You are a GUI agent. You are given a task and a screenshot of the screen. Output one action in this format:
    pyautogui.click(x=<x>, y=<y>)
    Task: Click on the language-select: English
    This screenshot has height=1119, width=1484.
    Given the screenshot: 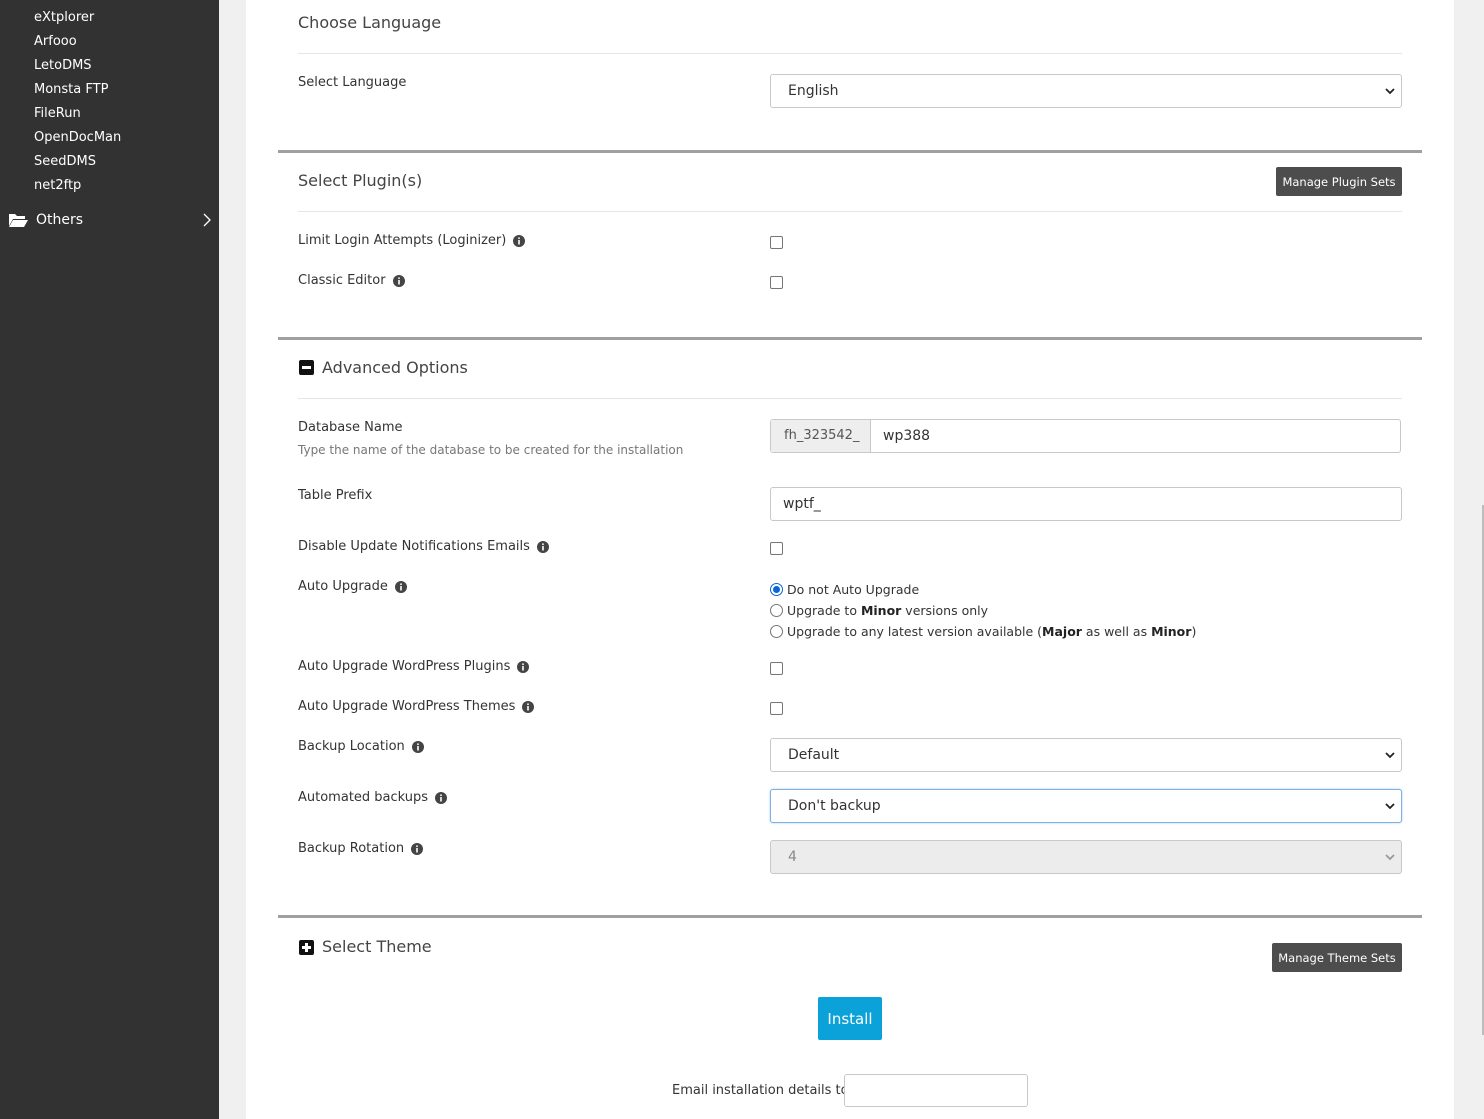 What is the action you would take?
    pyautogui.click(x=1086, y=91)
    